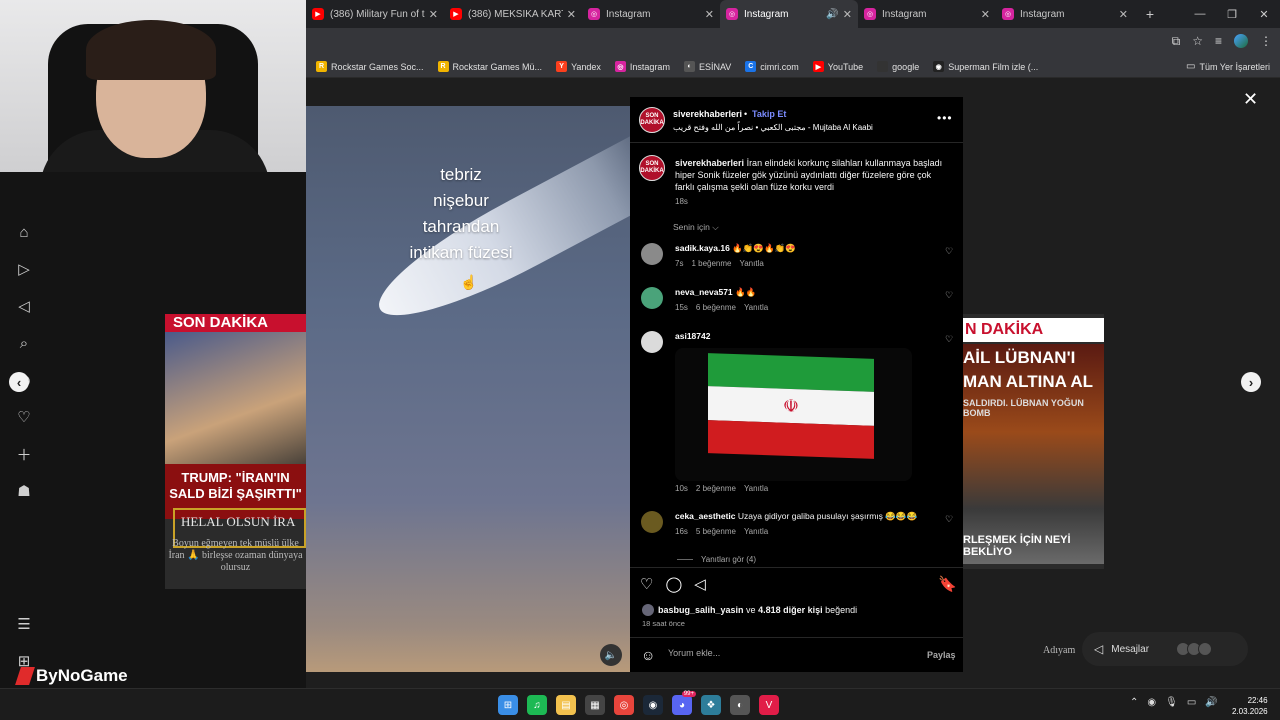  I want to click on bookmark-item: ◎ Instagram, so click(642, 66).